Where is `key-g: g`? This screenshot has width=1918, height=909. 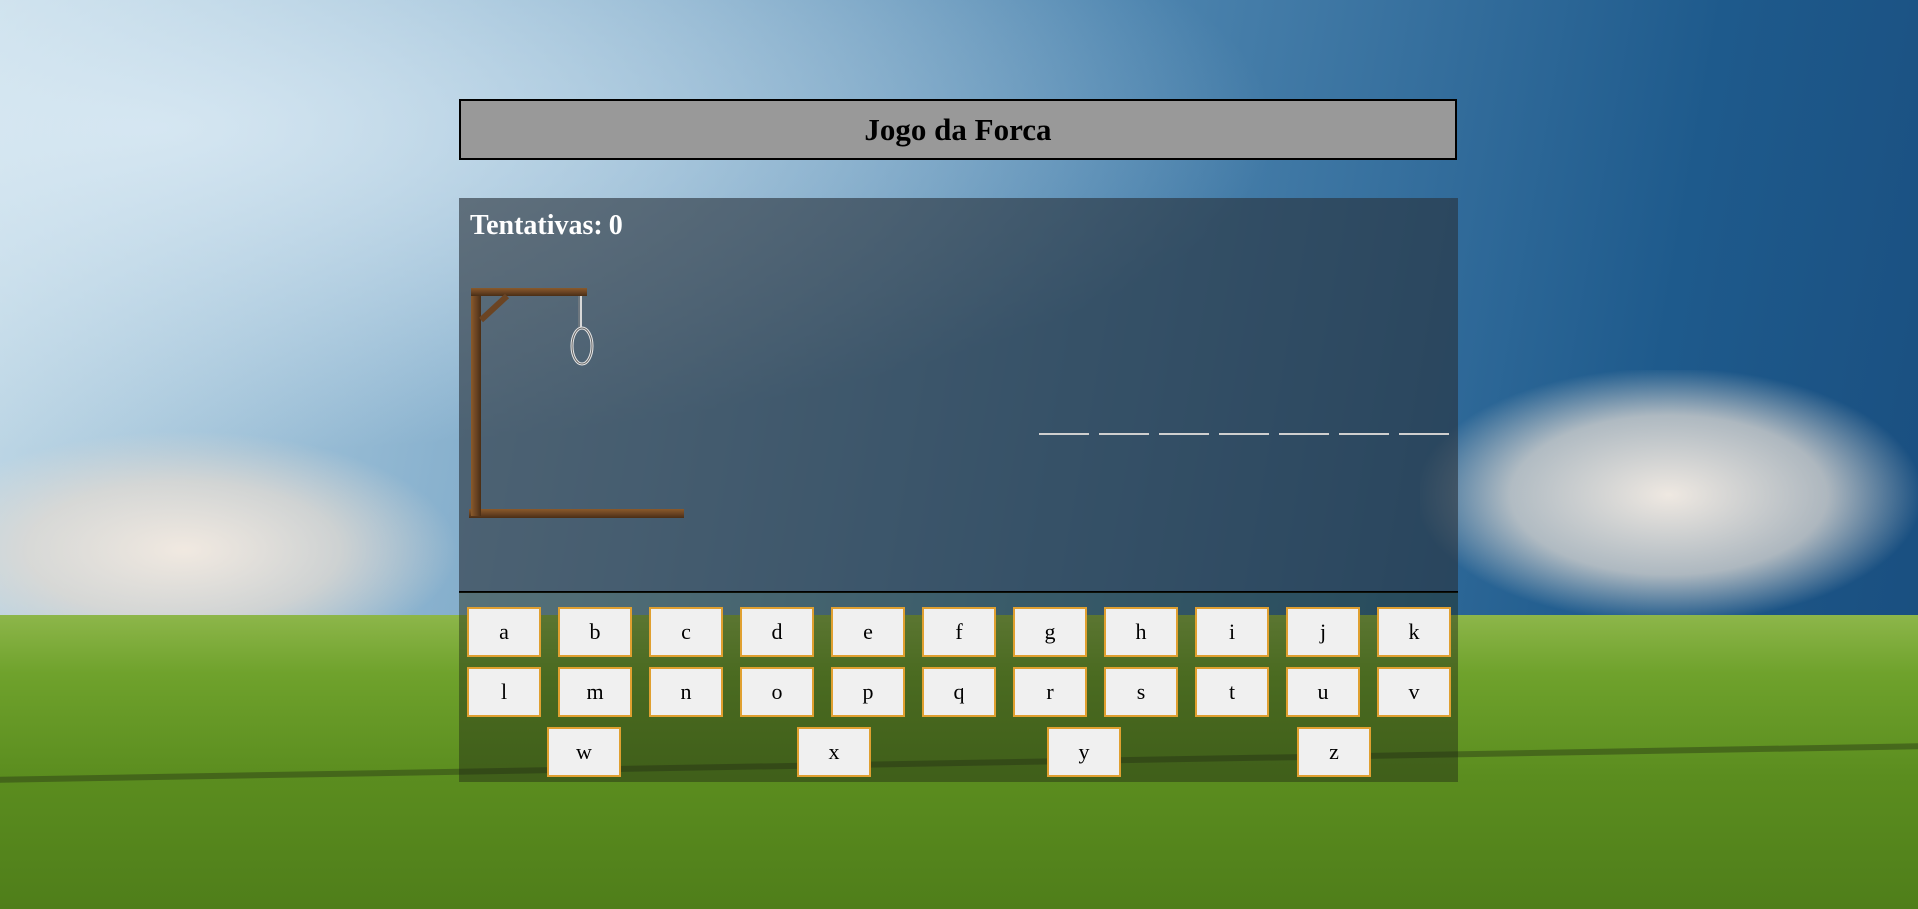 key-g: g is located at coordinates (1050, 632).